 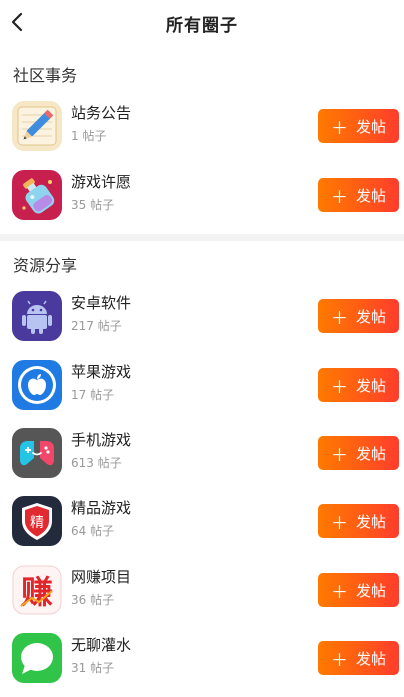 What do you see at coordinates (37, 453) in the screenshot?
I see `gamepad-icon` at bounding box center [37, 453].